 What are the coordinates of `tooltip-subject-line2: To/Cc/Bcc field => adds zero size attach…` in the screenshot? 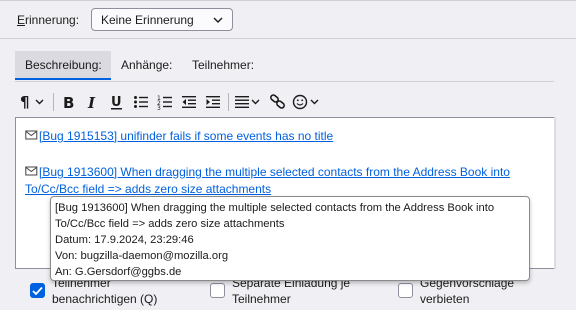 It's located at (170, 224).